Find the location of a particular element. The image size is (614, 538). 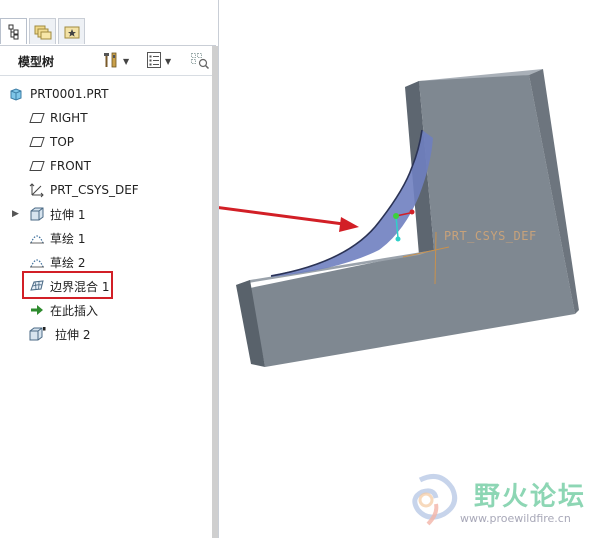

model-tree-toolbar: 模型树 ▼ ▼ is located at coordinates (108, 61).